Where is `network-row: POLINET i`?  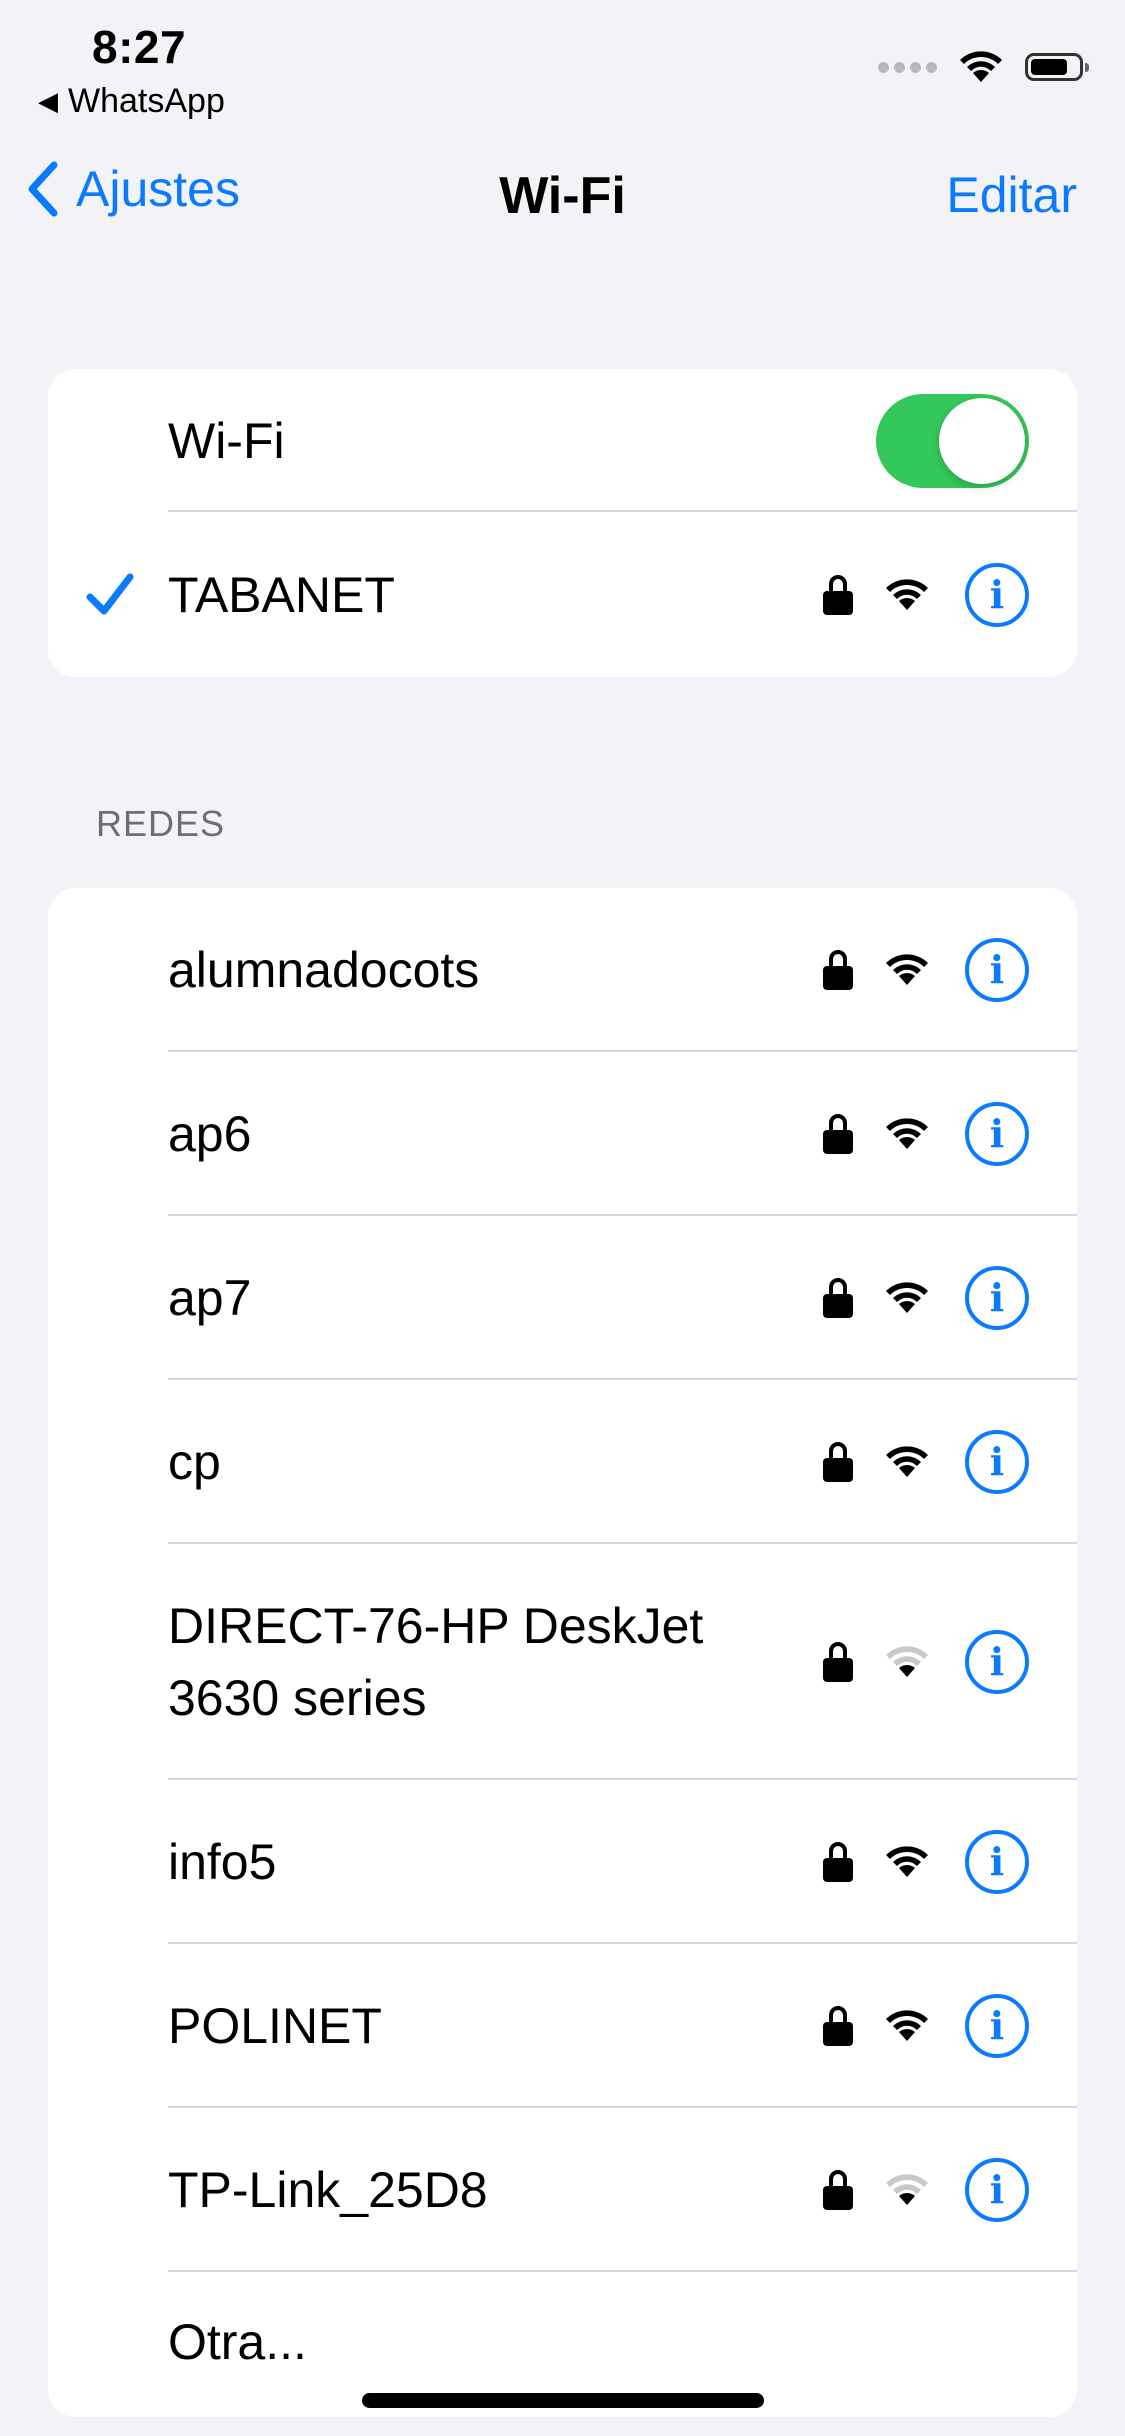
network-row: POLINET i is located at coordinates (562, 2026).